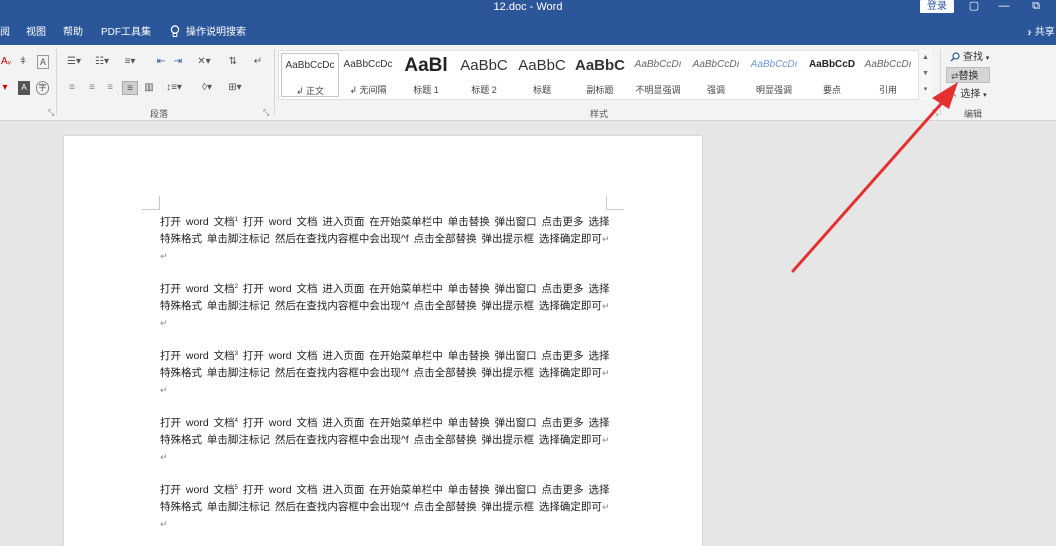 Image resolution: width=1056 pixels, height=546 pixels. Describe the element at coordinates (130, 88) in the screenshot. I see `justify-icon: ≡` at that location.